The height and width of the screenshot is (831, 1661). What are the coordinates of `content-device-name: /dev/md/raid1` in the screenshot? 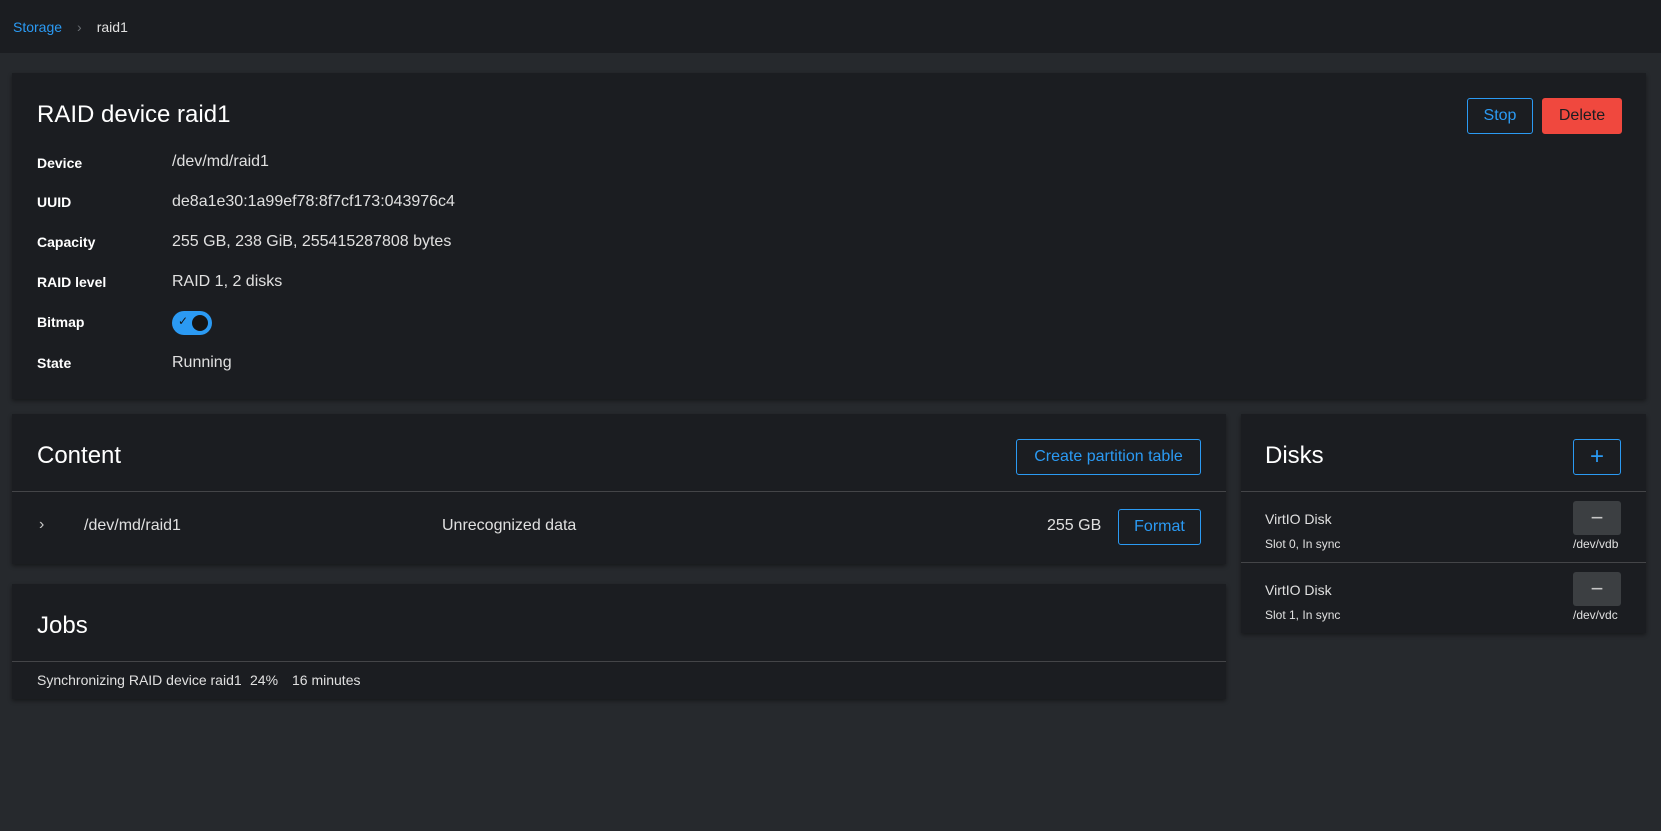 It's located at (132, 525).